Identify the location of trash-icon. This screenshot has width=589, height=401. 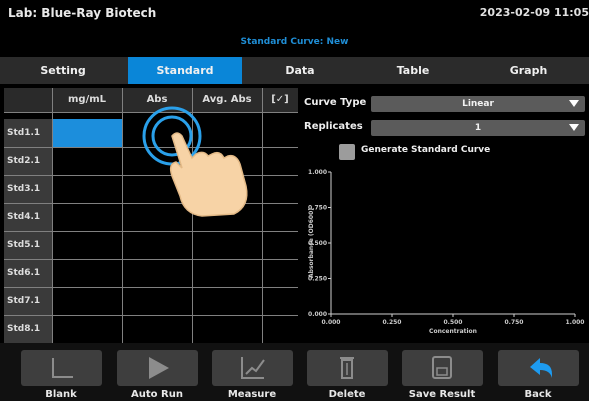
(347, 368).